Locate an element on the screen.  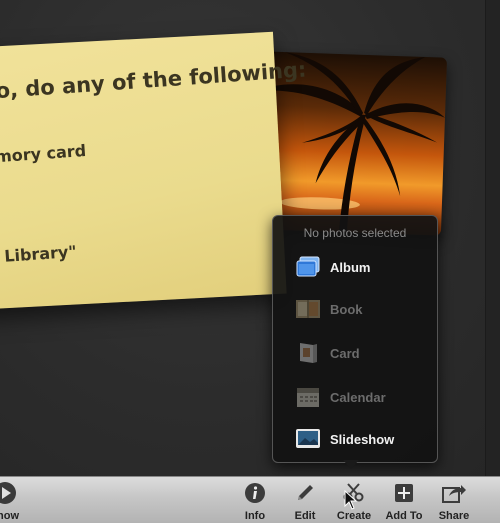
edit-button: Edit is located at coordinates (305, 501).